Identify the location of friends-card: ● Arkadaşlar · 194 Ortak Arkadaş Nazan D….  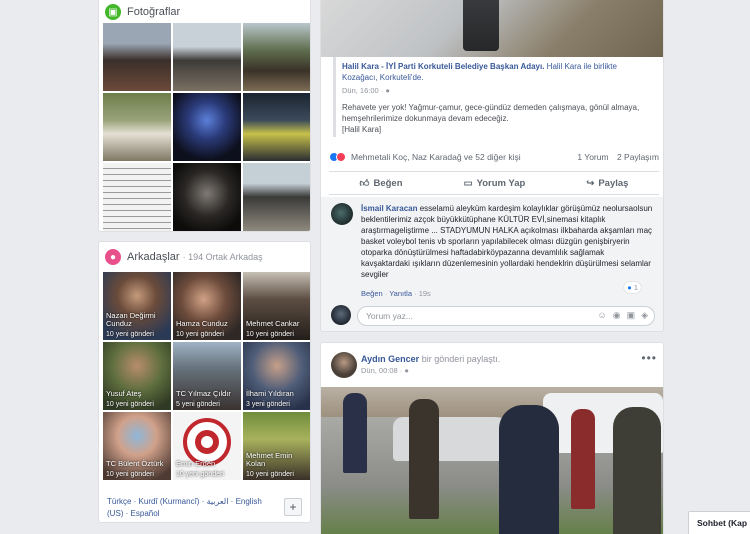
(204, 382).